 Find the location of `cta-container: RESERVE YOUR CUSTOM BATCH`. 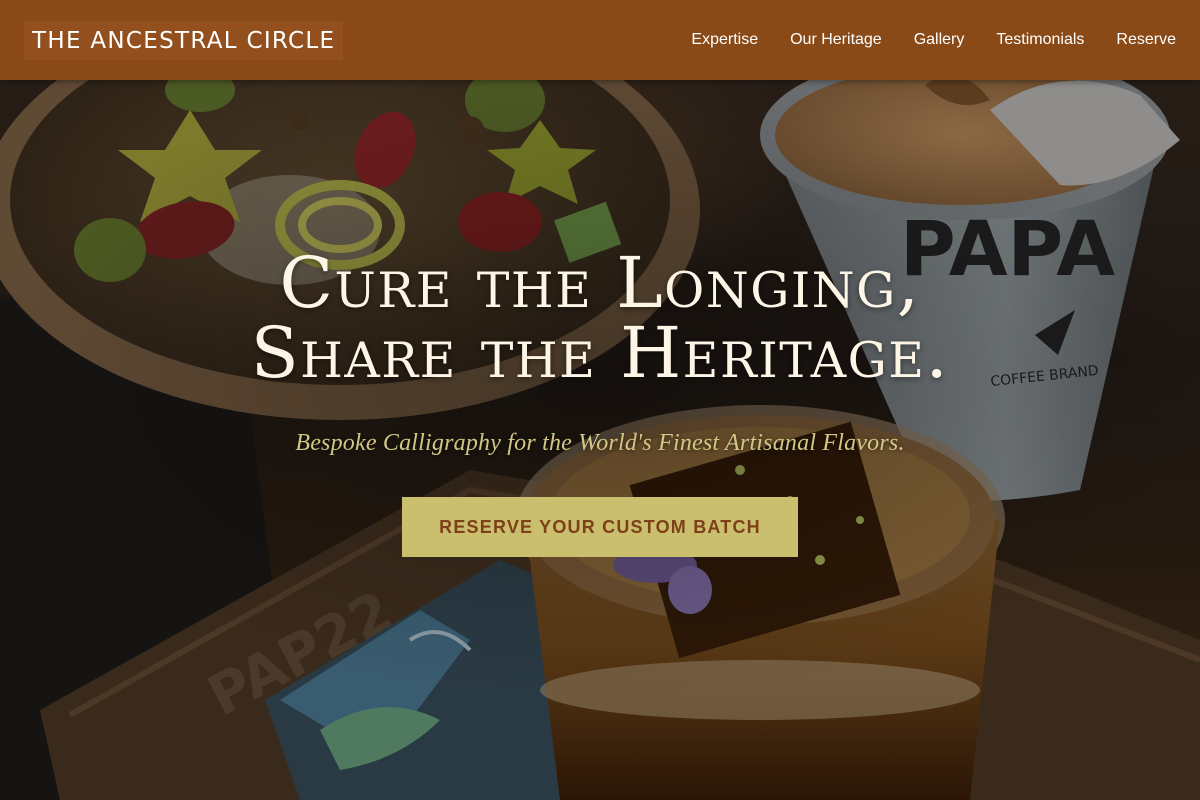

cta-container: RESERVE YOUR CUSTOM BATCH is located at coordinates (600, 527).